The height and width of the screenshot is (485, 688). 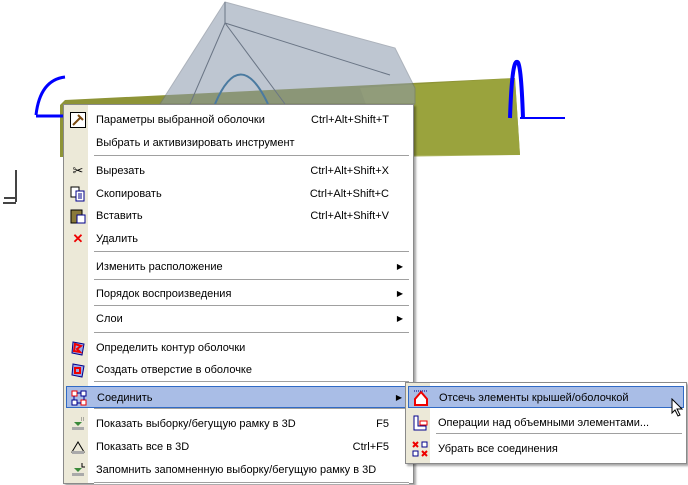 I want to click on menu-item-shortcut: Ctrl+F5, so click(x=370, y=447).